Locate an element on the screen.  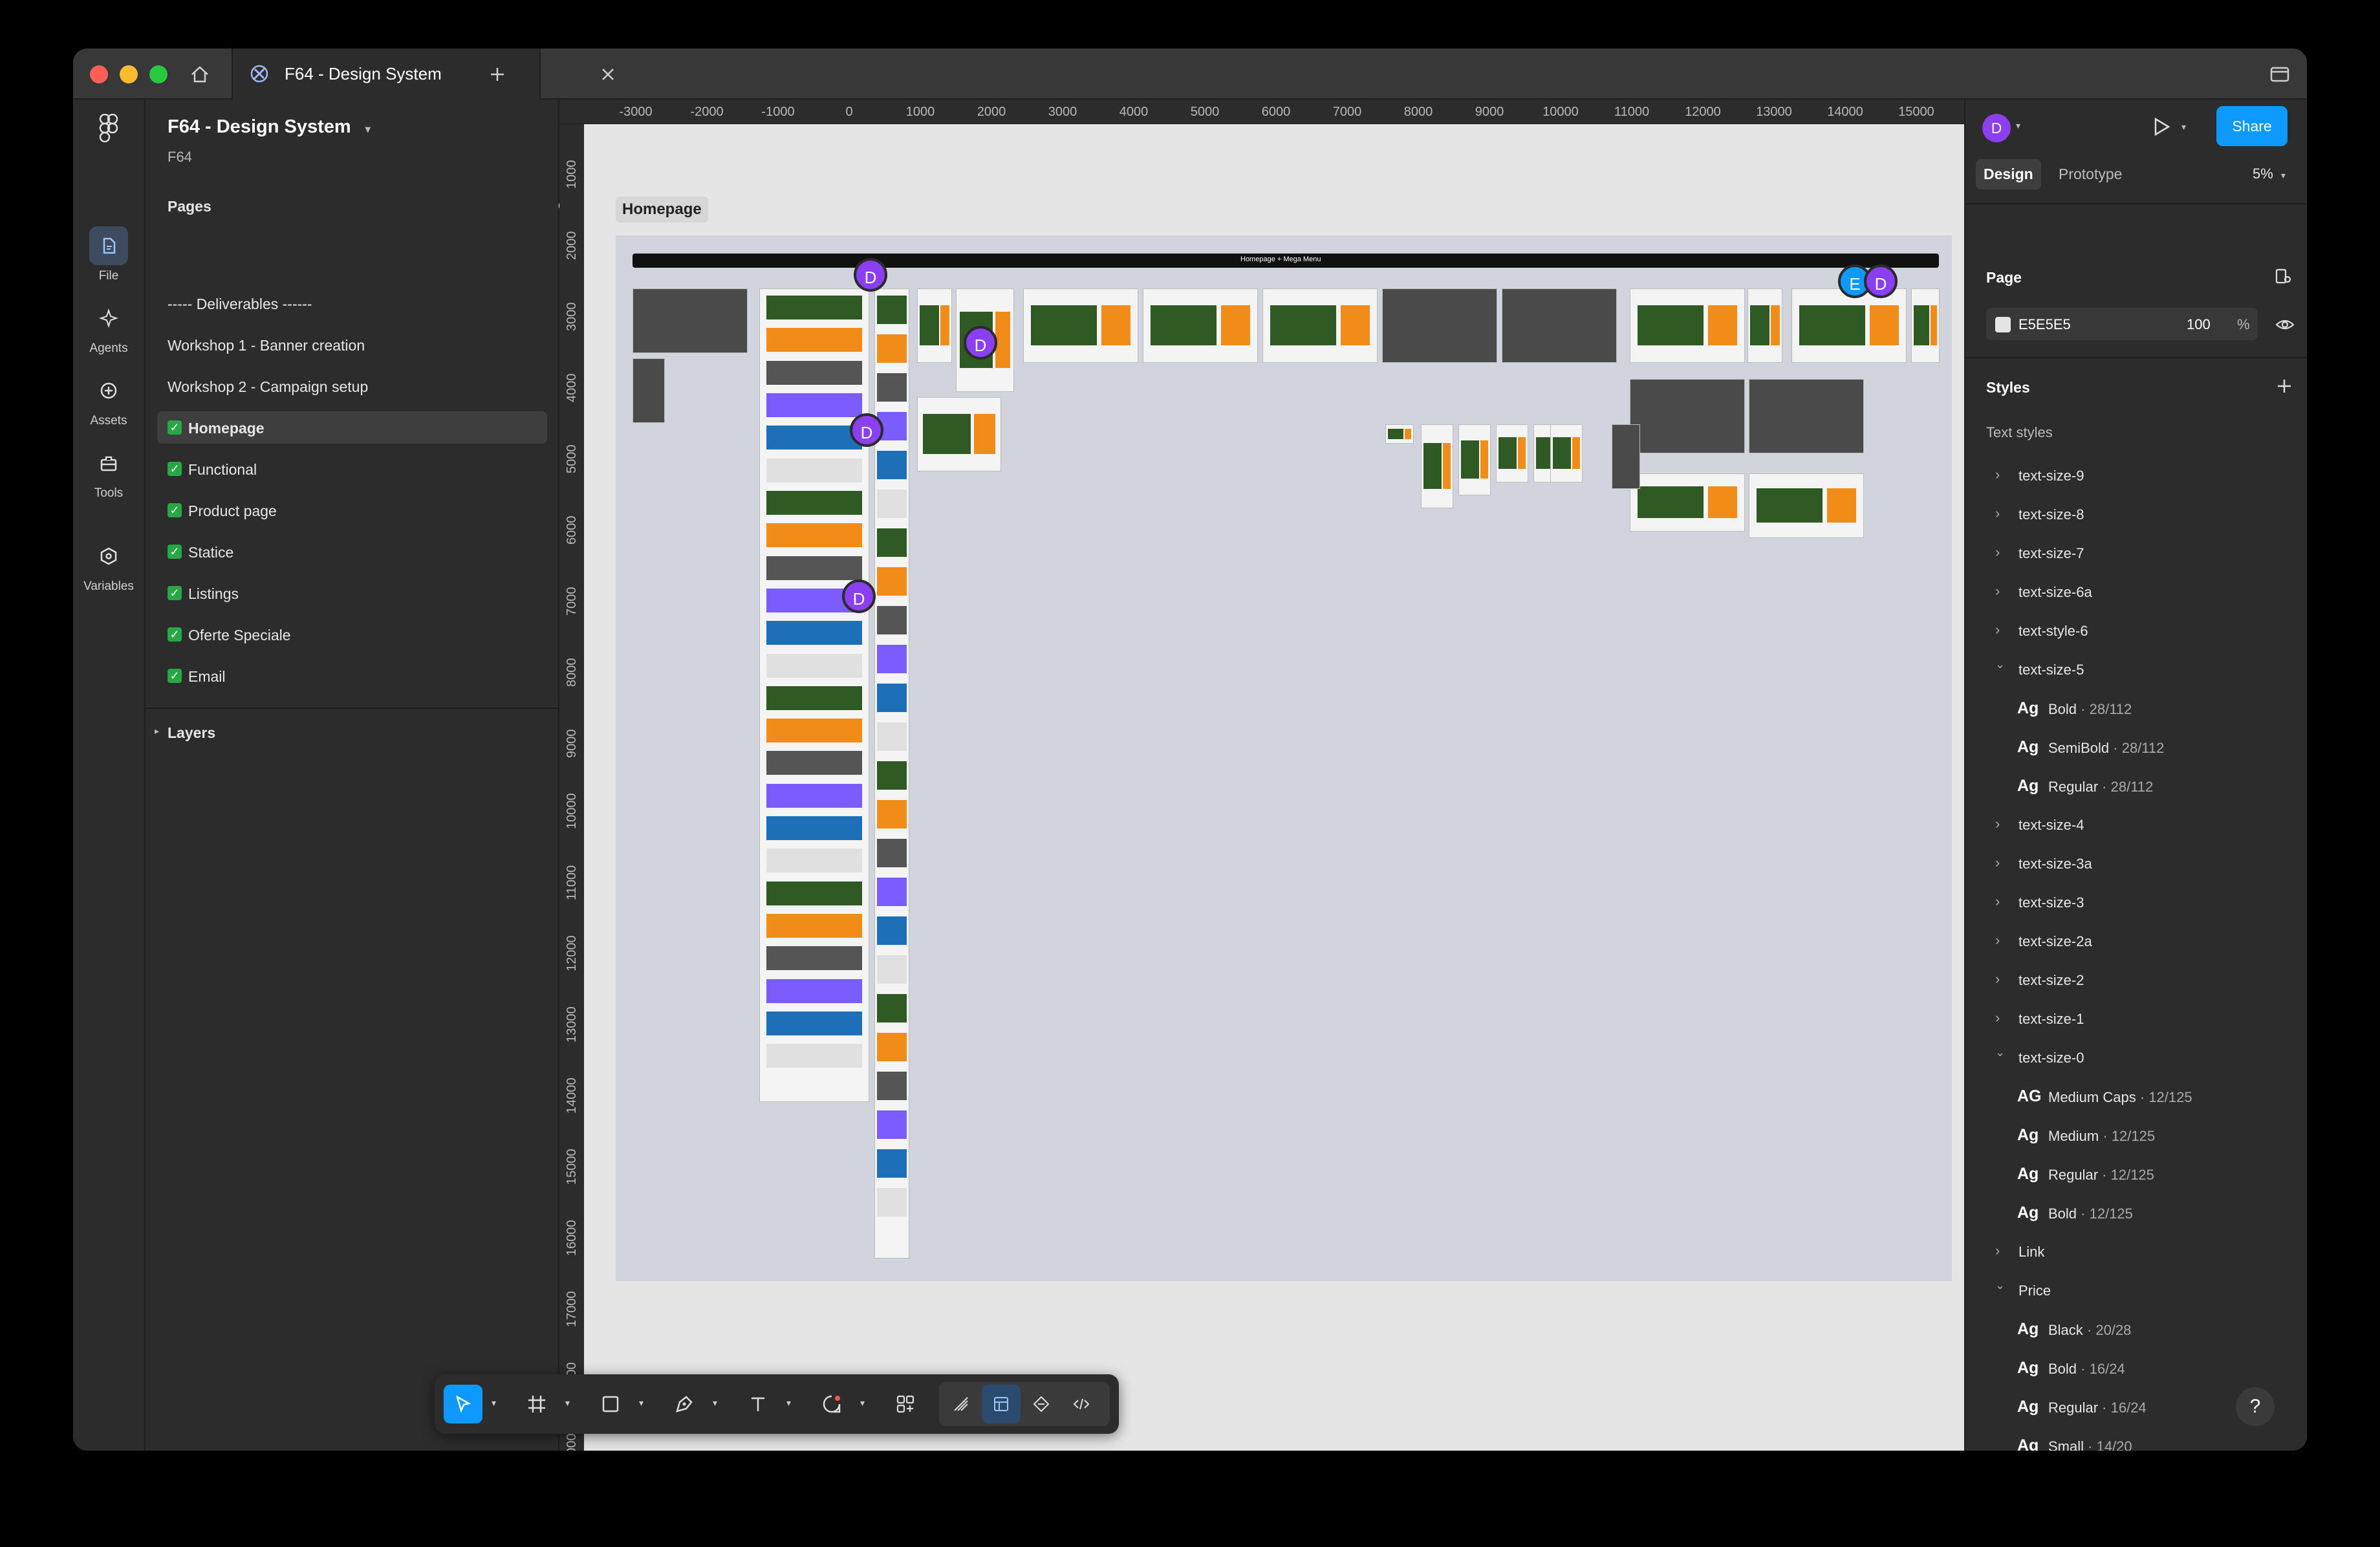
component-mode-icon is located at coordinates (1041, 1404).